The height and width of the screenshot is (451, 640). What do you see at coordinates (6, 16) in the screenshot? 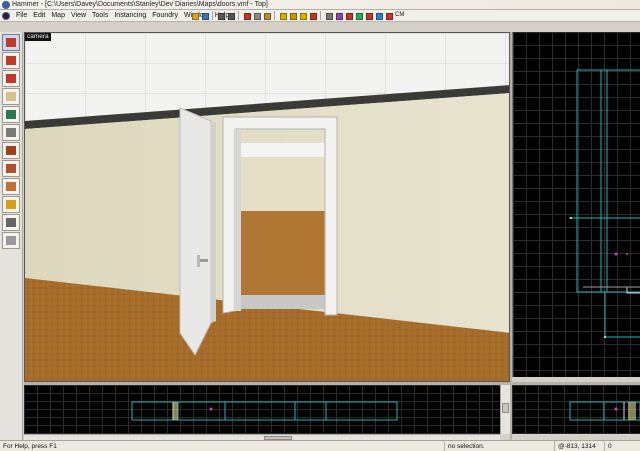
I see `document-icon` at bounding box center [6, 16].